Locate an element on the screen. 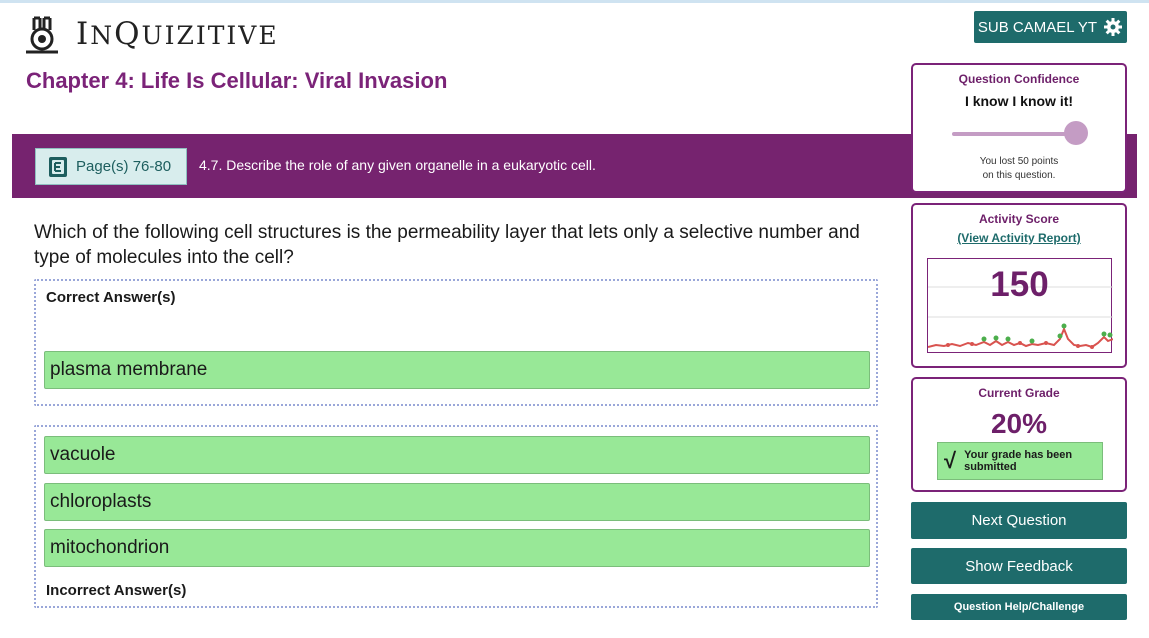 Image resolution: width=1149 pixels, height=638 pixels. confidence-slider-handle is located at coordinates (1076, 133).